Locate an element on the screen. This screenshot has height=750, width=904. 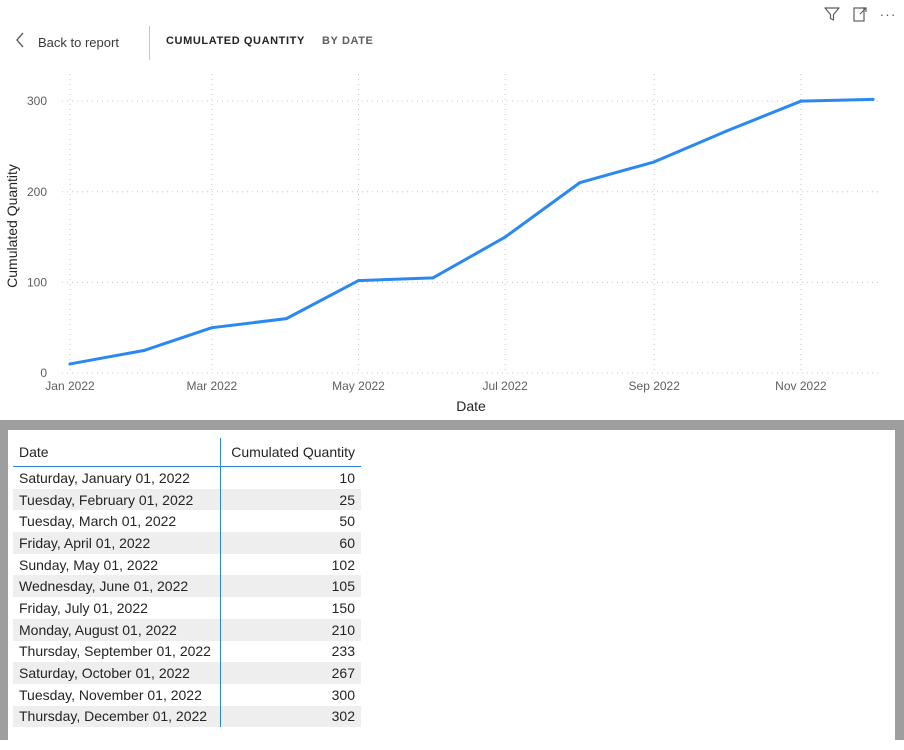
cell-date: Friday, July 01, 2022 is located at coordinates (117, 608).